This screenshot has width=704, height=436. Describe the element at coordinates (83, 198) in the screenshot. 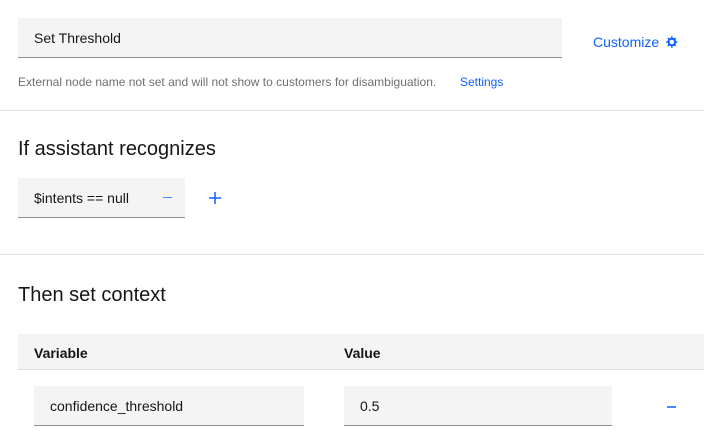

I see `condition-text: $intents == null` at that location.